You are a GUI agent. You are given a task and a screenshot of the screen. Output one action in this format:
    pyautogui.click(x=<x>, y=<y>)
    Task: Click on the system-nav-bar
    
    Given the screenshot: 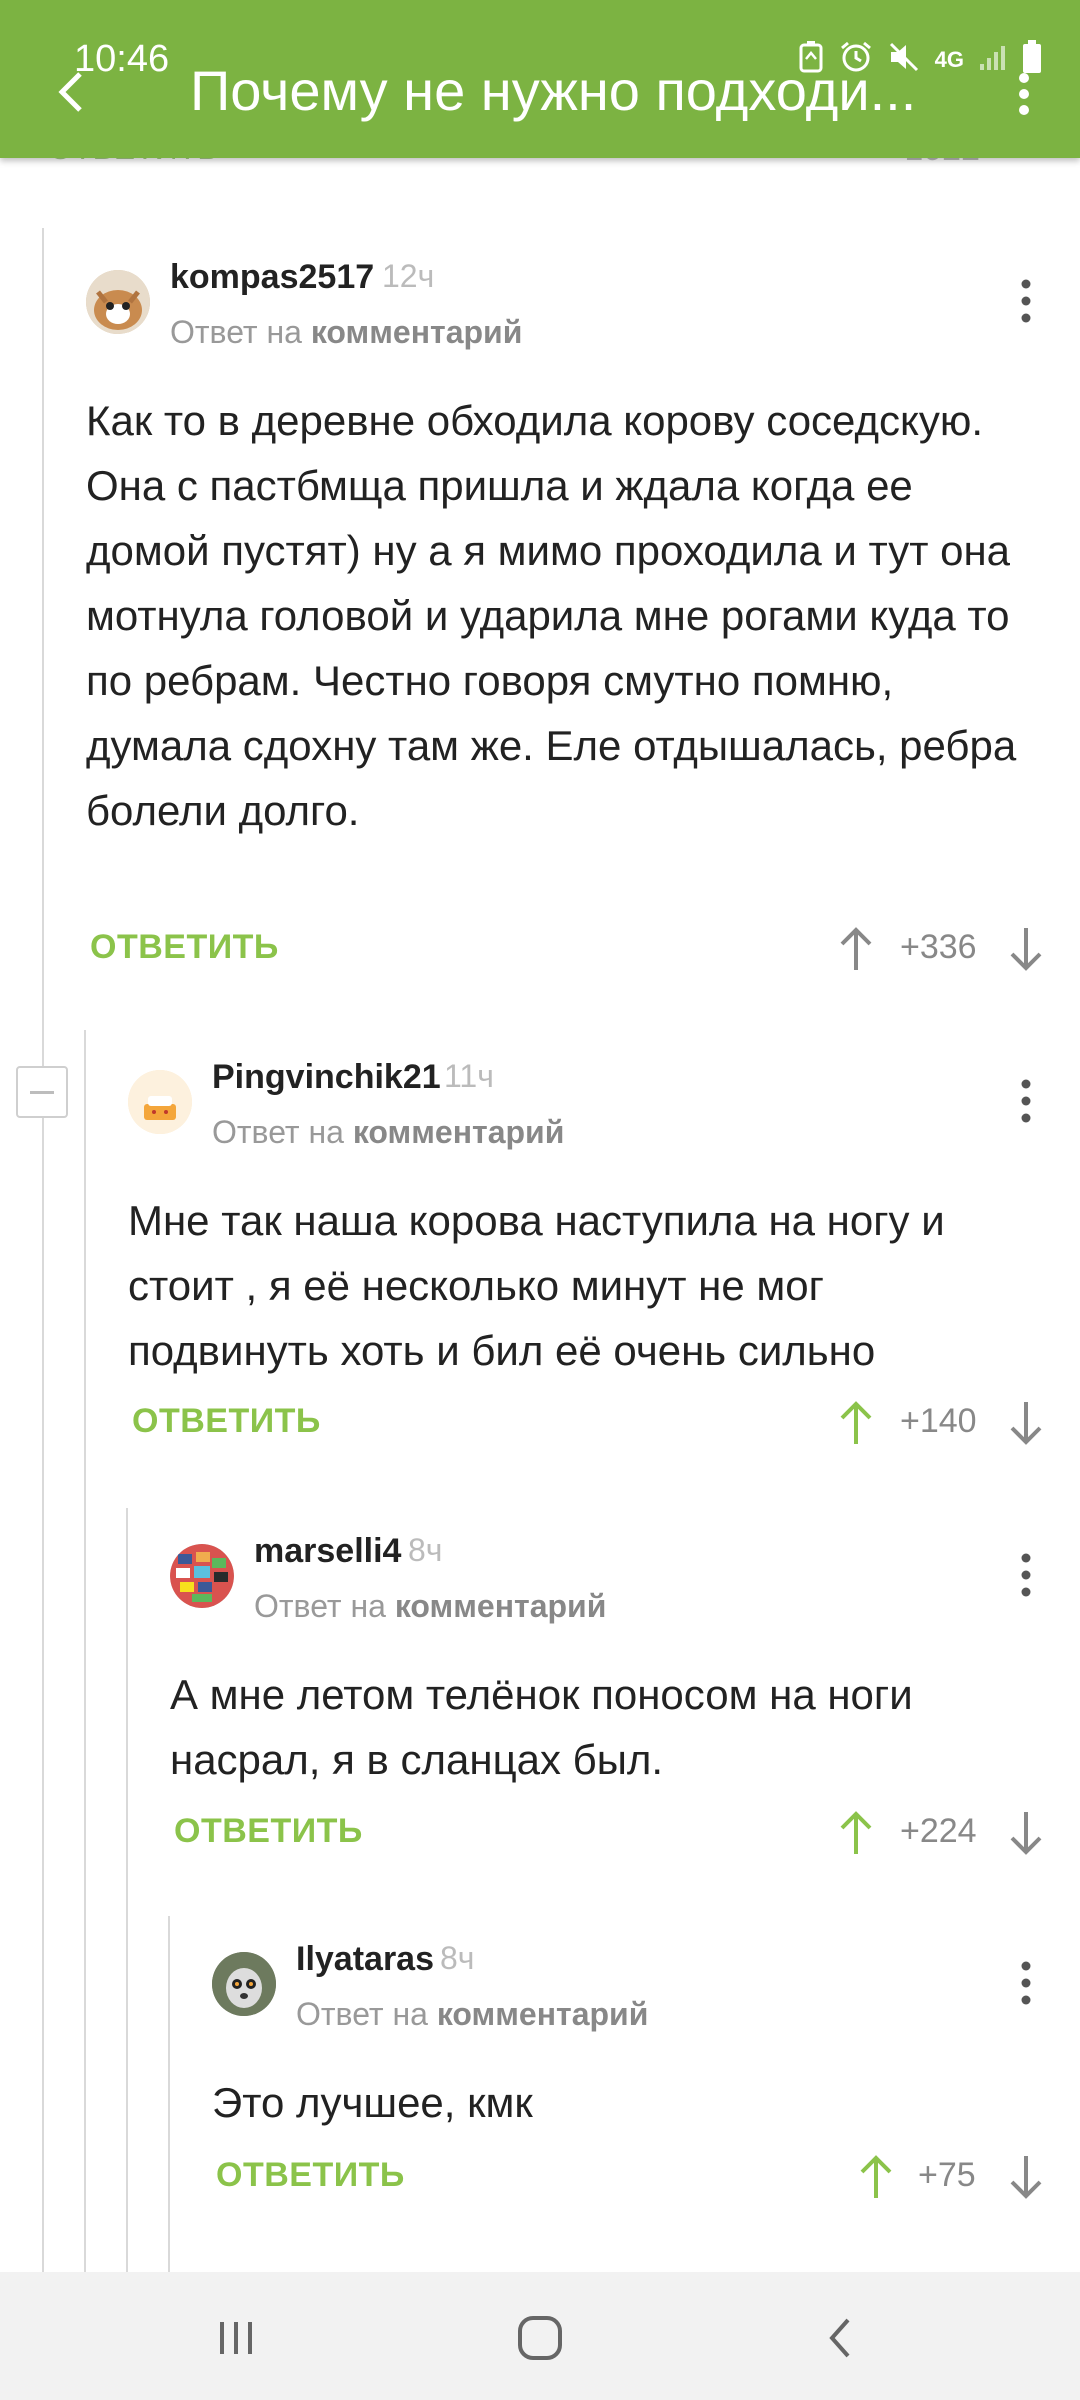 What is the action you would take?
    pyautogui.click(x=540, y=2336)
    